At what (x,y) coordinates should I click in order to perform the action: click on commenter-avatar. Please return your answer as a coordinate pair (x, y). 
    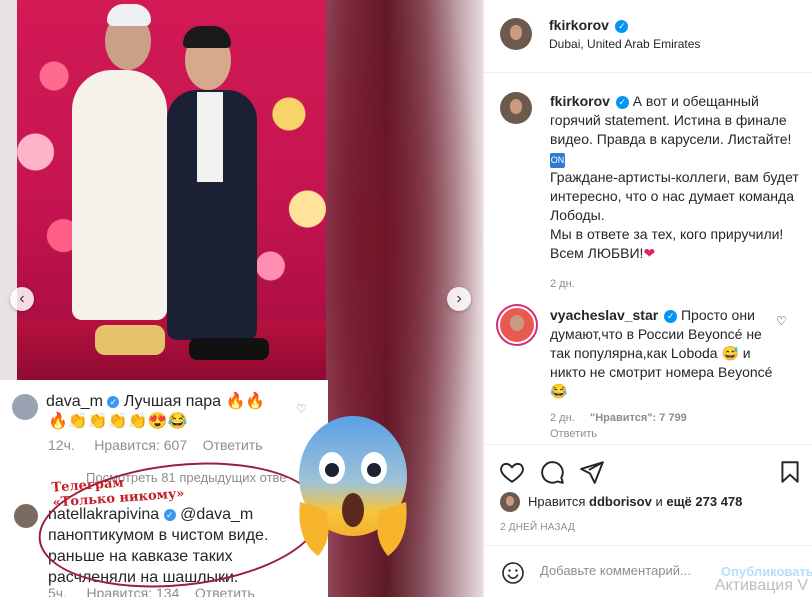
    Looking at the image, I should click on (517, 325).